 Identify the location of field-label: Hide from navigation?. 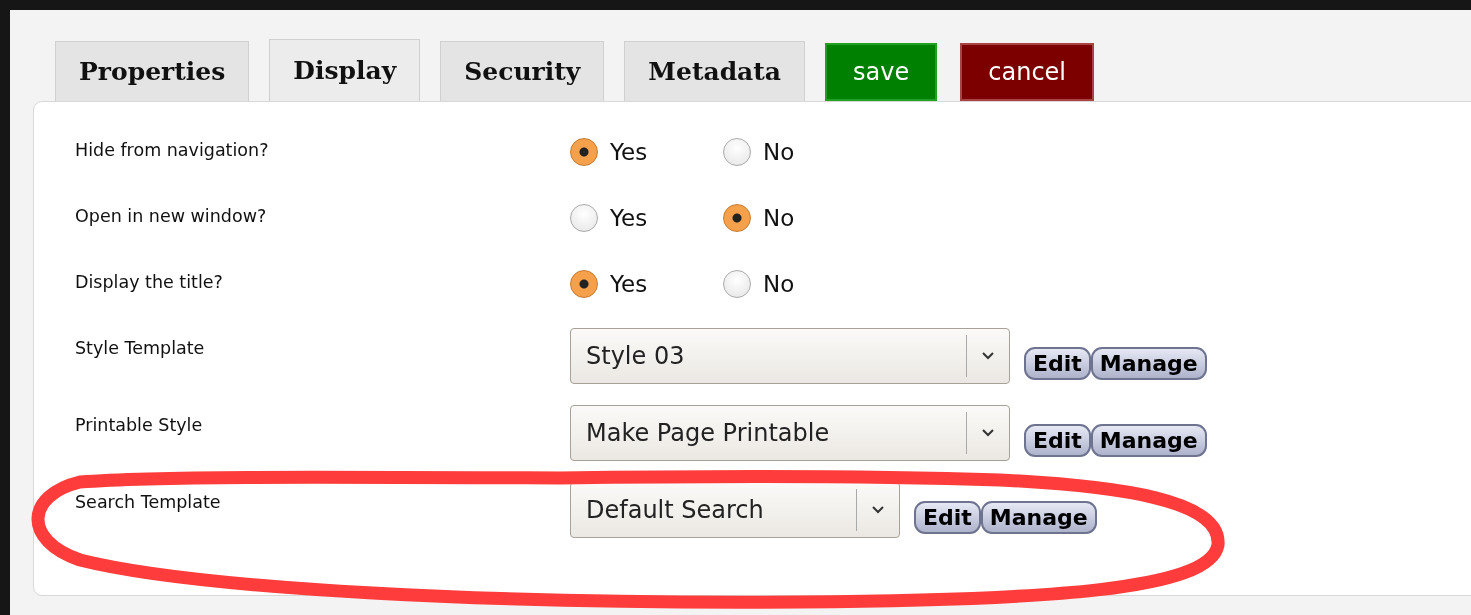
(172, 149).